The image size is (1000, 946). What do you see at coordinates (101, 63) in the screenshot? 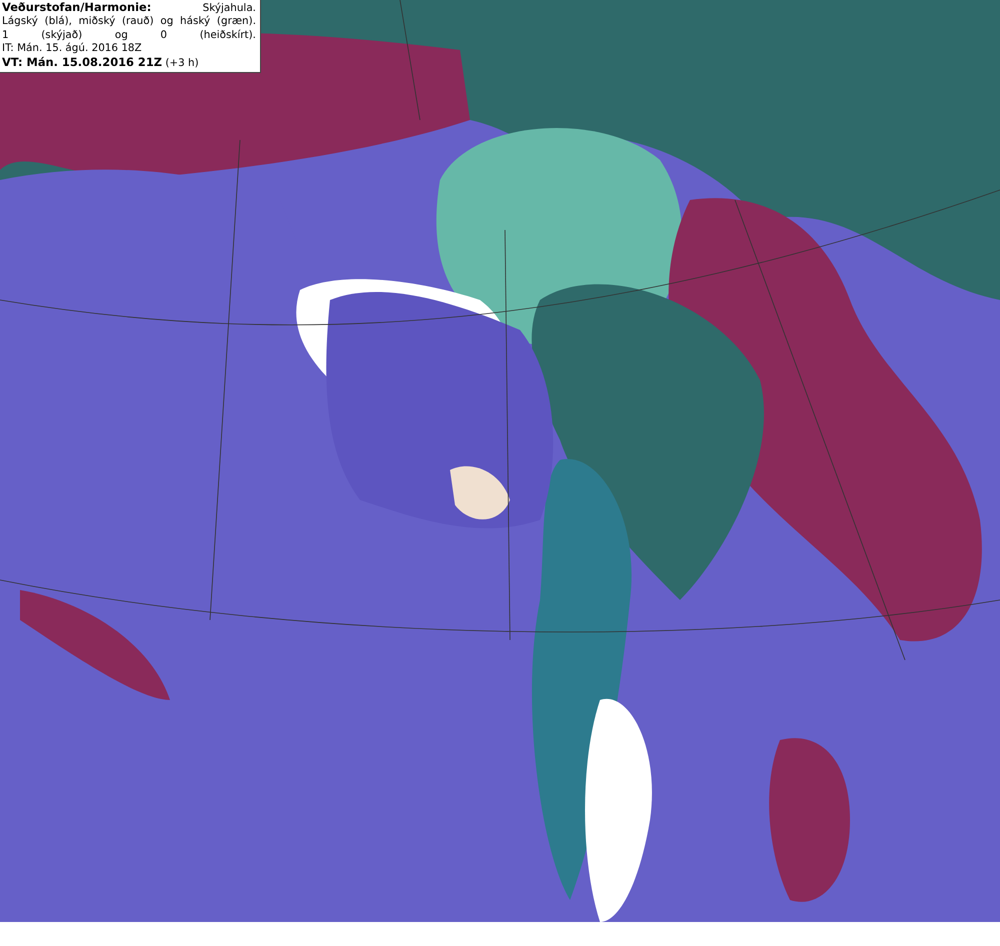
I see `legend-text: VT: Mán. 15.08.2016 21Z (+3 h)` at bounding box center [101, 63].